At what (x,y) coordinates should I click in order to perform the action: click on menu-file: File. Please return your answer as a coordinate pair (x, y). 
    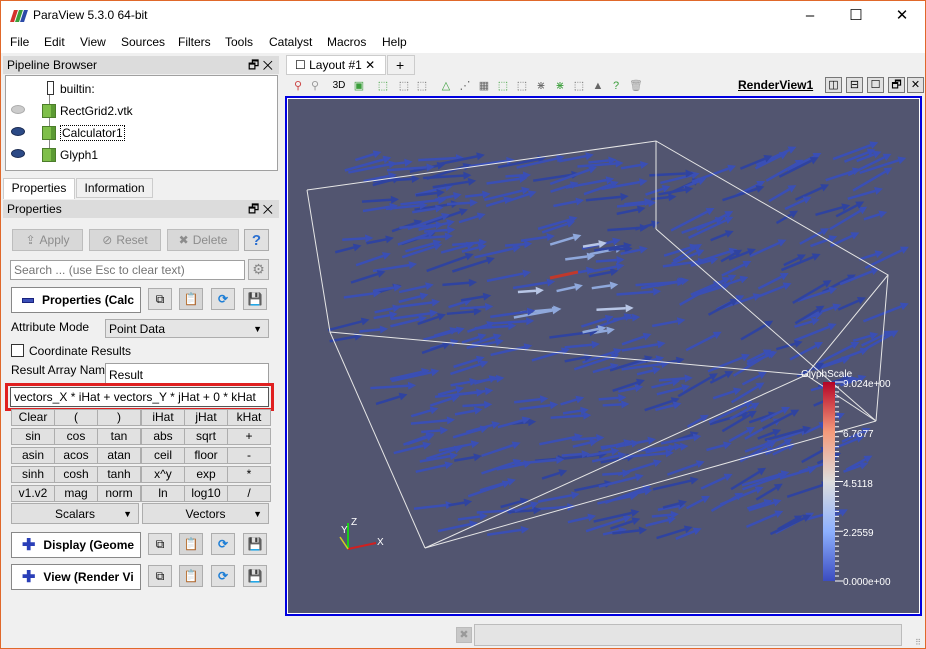
    Looking at the image, I should click on (19, 42).